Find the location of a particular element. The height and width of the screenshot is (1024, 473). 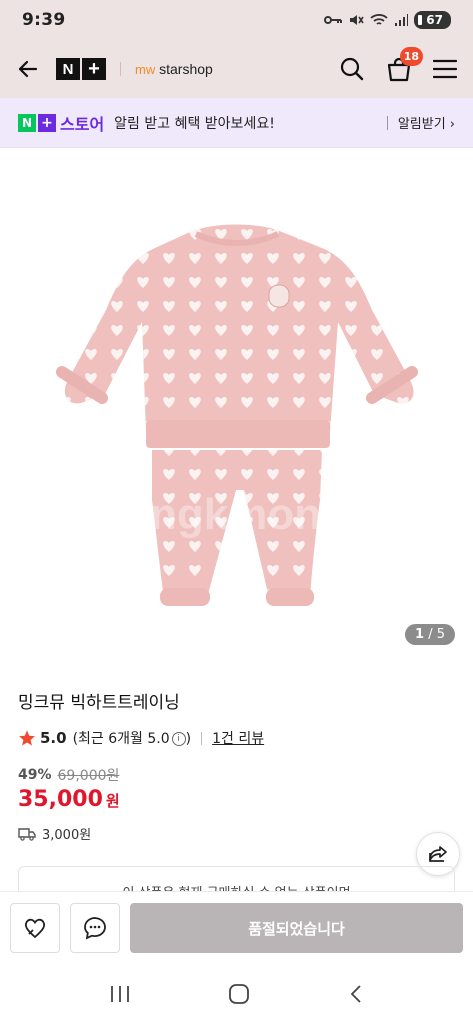

delivery-truck-icon is located at coordinates (27, 834).